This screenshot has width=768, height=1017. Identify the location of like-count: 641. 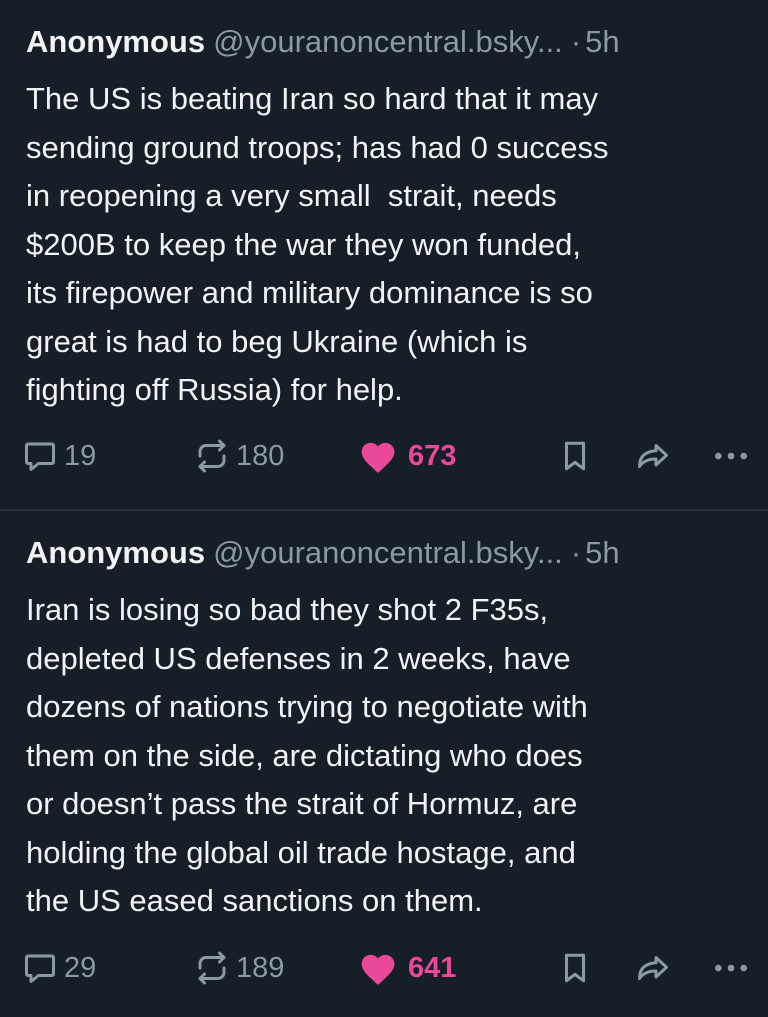
(432, 967).